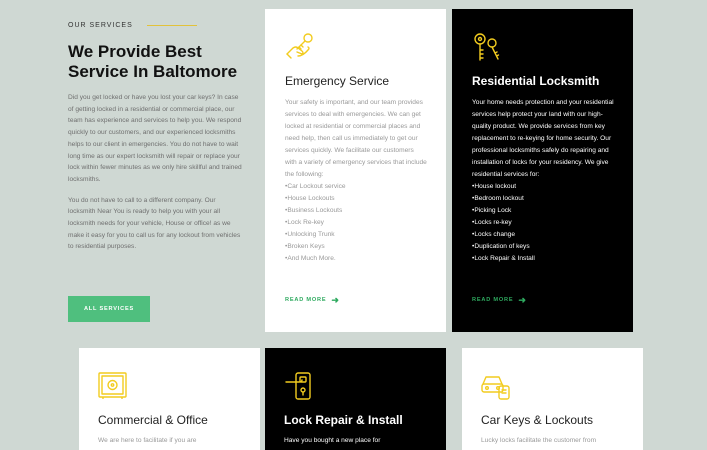 Image resolution: width=707 pixels, height=450 pixels. Describe the element at coordinates (337, 81) in the screenshot. I see `card-title: Emergency Service` at that location.